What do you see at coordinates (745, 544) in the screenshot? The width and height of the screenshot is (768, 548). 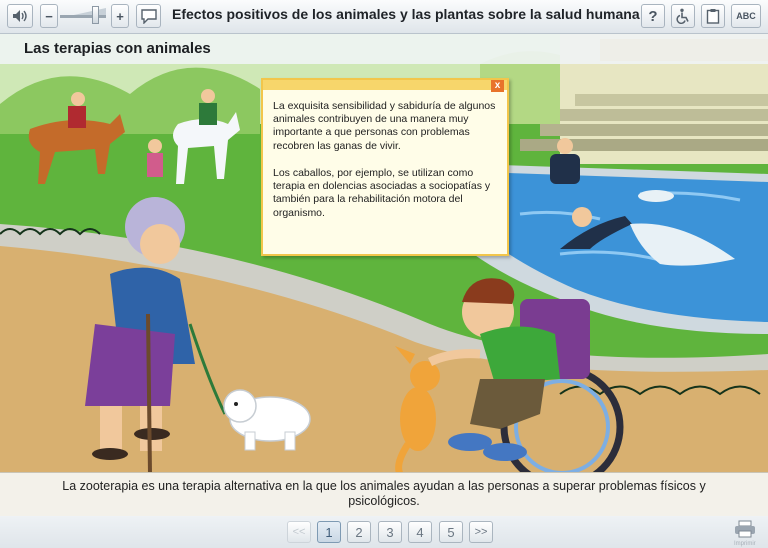 I see `print-caption: Imprimir` at bounding box center [745, 544].